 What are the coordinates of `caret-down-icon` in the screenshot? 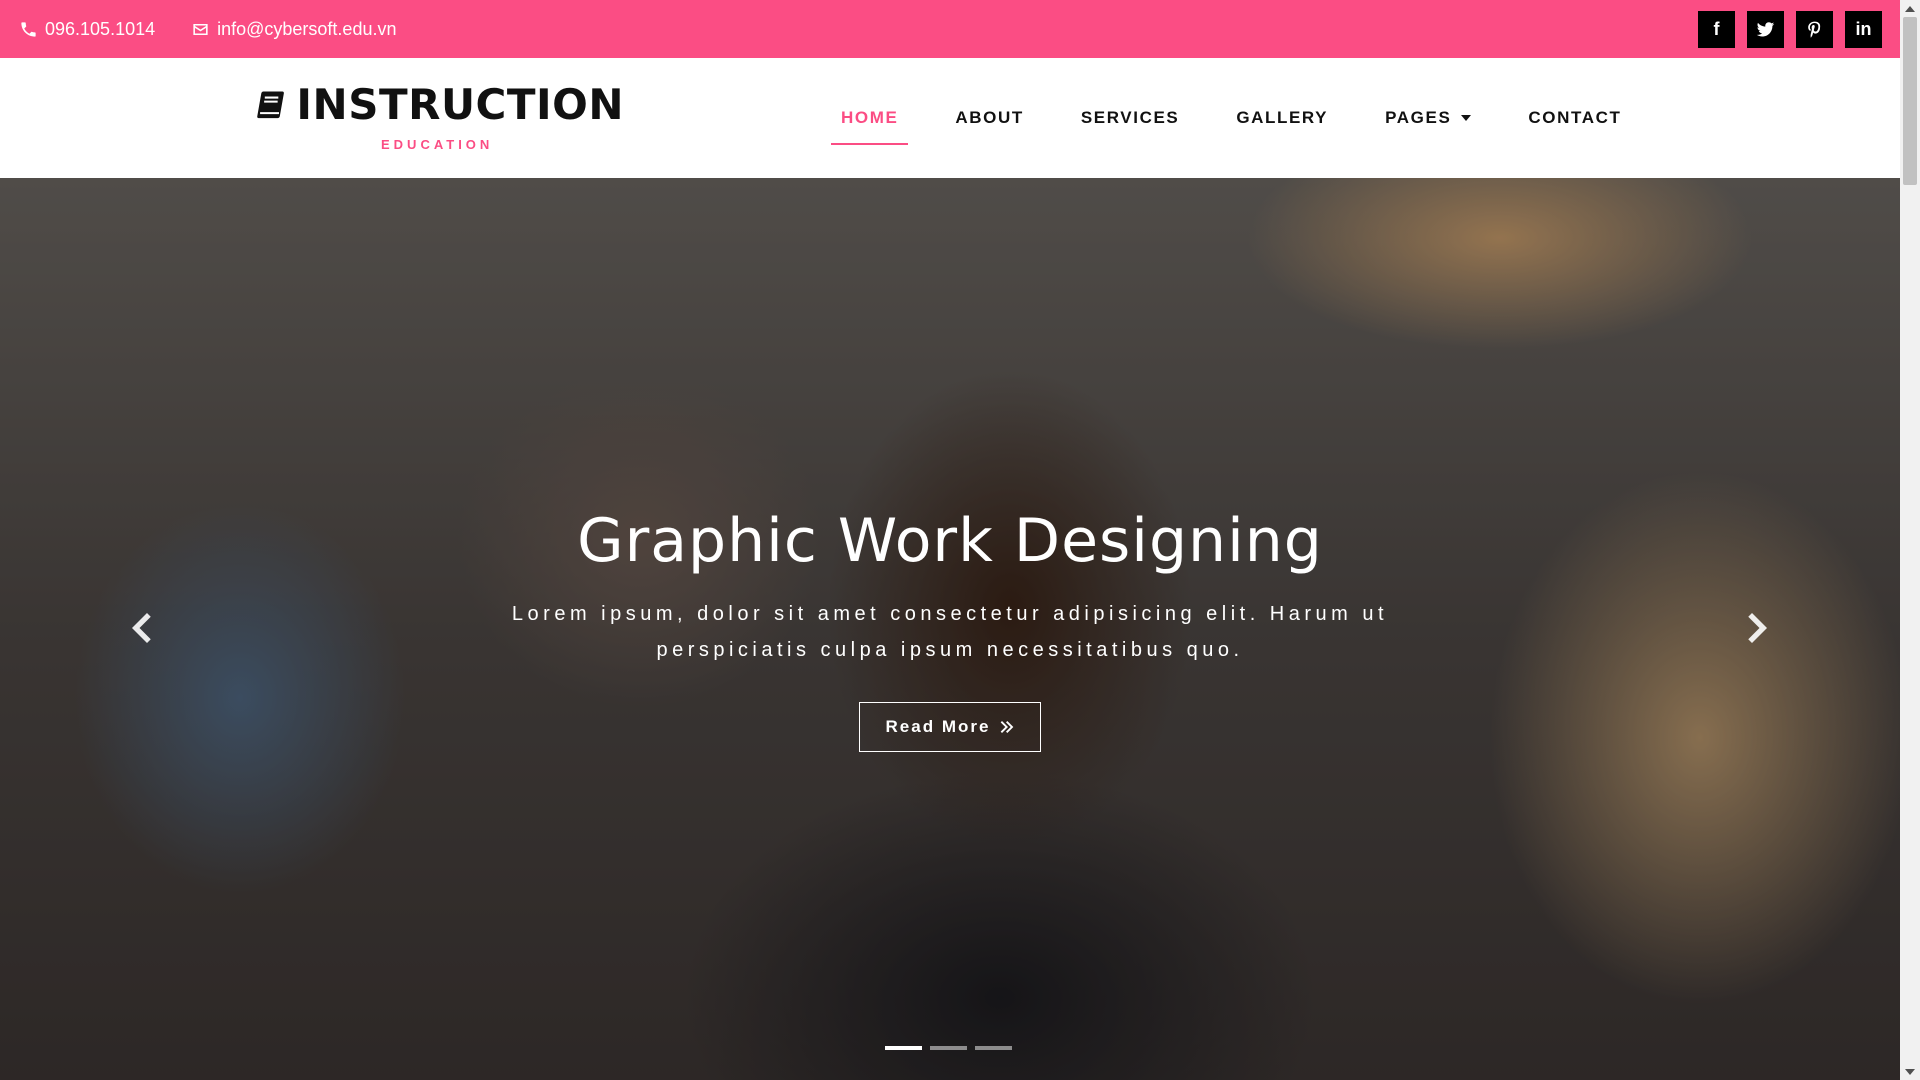 It's located at (1466, 118).